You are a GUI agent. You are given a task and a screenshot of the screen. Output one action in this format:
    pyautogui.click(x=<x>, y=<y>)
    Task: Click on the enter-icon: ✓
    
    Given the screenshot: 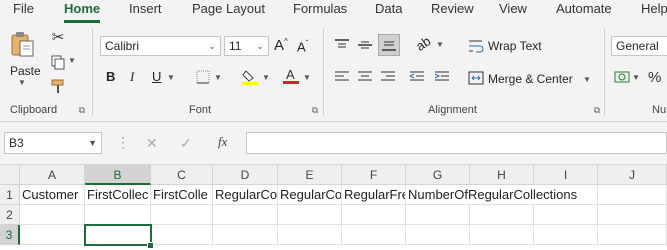 What is the action you would take?
    pyautogui.click(x=186, y=143)
    